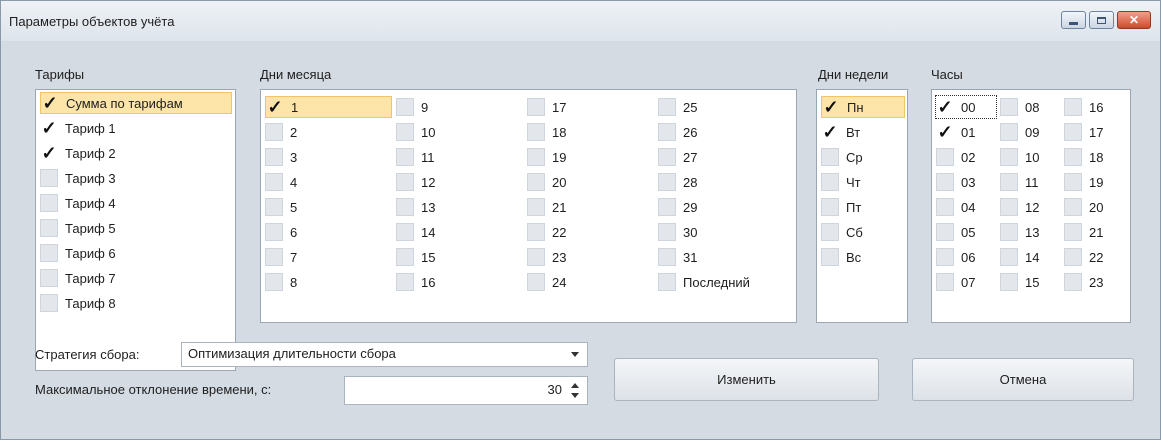 This screenshot has height=440, width=1161. Describe the element at coordinates (546, 157) in the screenshot. I see `month-day-item: 19` at that location.